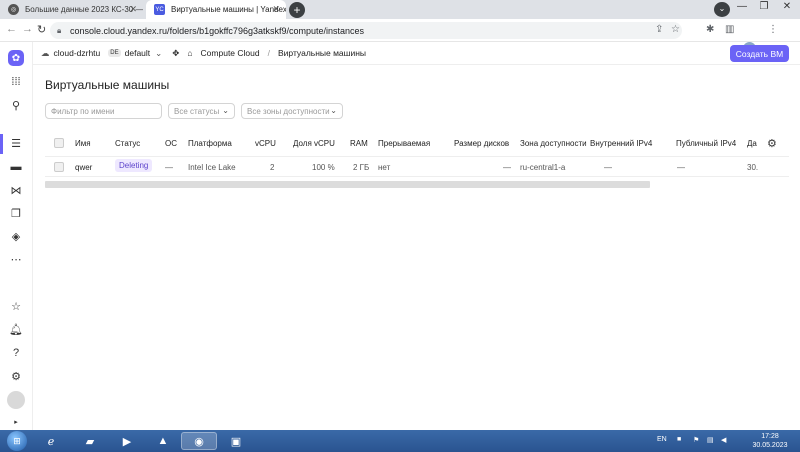  I want to click on table-settings-gear-icon: ⚙, so click(772, 143).